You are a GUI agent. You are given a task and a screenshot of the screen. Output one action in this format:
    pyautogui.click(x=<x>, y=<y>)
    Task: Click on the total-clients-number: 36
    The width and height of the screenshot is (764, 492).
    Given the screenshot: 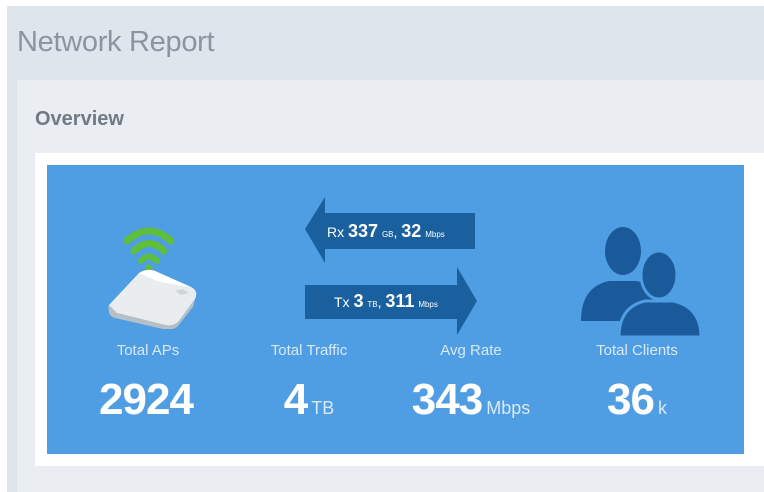 What is the action you would take?
    pyautogui.click(x=631, y=399)
    